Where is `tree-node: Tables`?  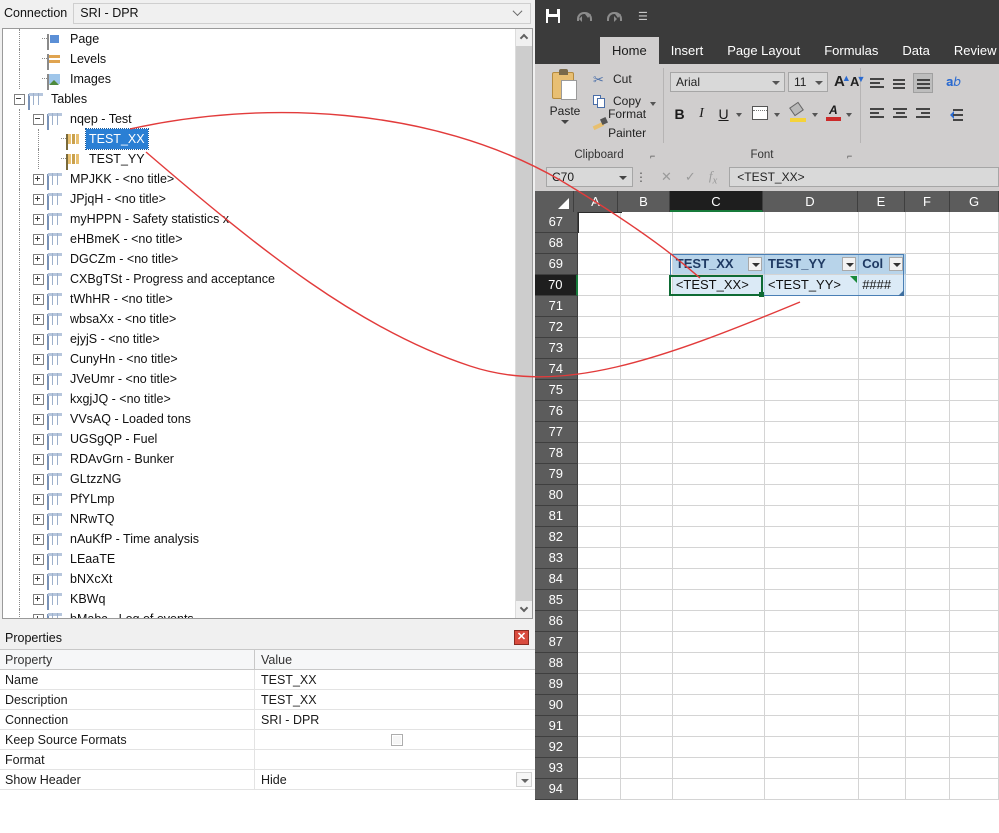
tree-node: Tables is located at coordinates (259, 99).